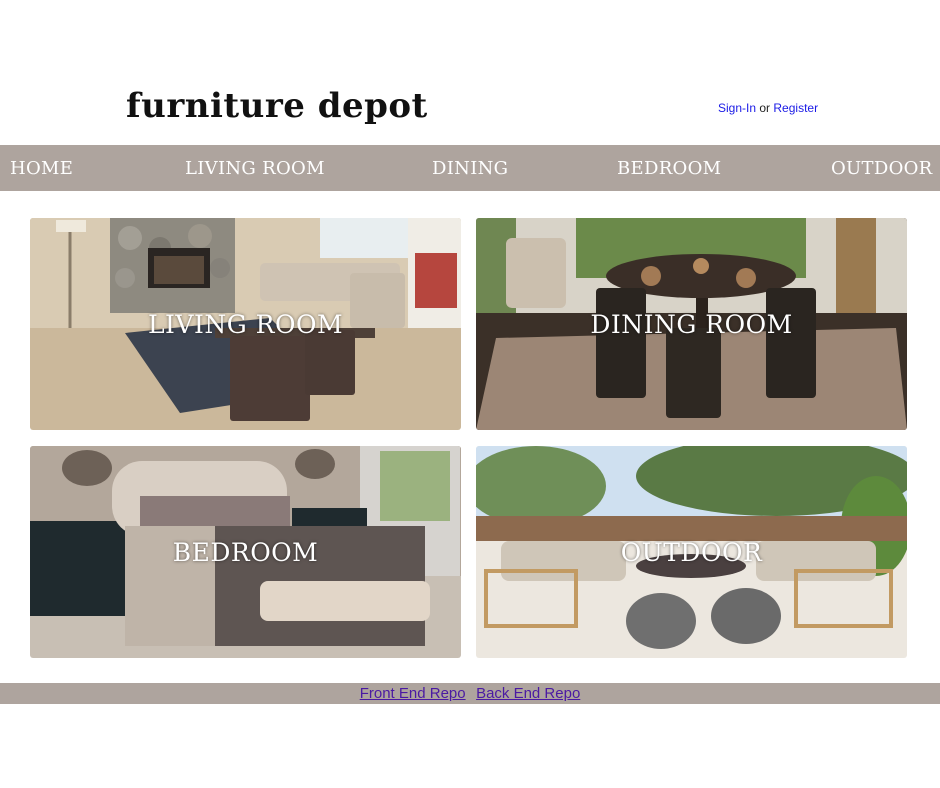 This screenshot has width=940, height=788. Describe the element at coordinates (795, 108) in the screenshot. I see `register-link: Register` at that location.